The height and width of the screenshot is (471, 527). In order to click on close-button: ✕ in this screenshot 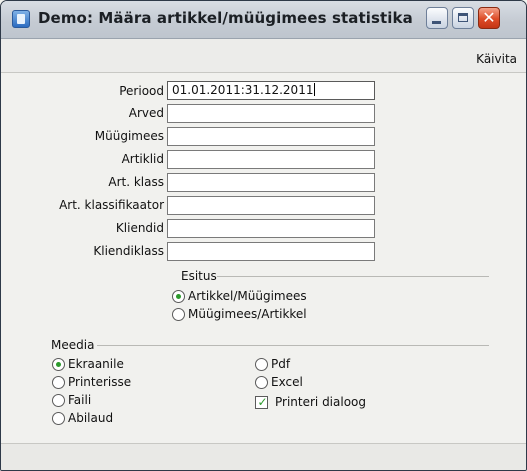, I will do `click(489, 18)`.